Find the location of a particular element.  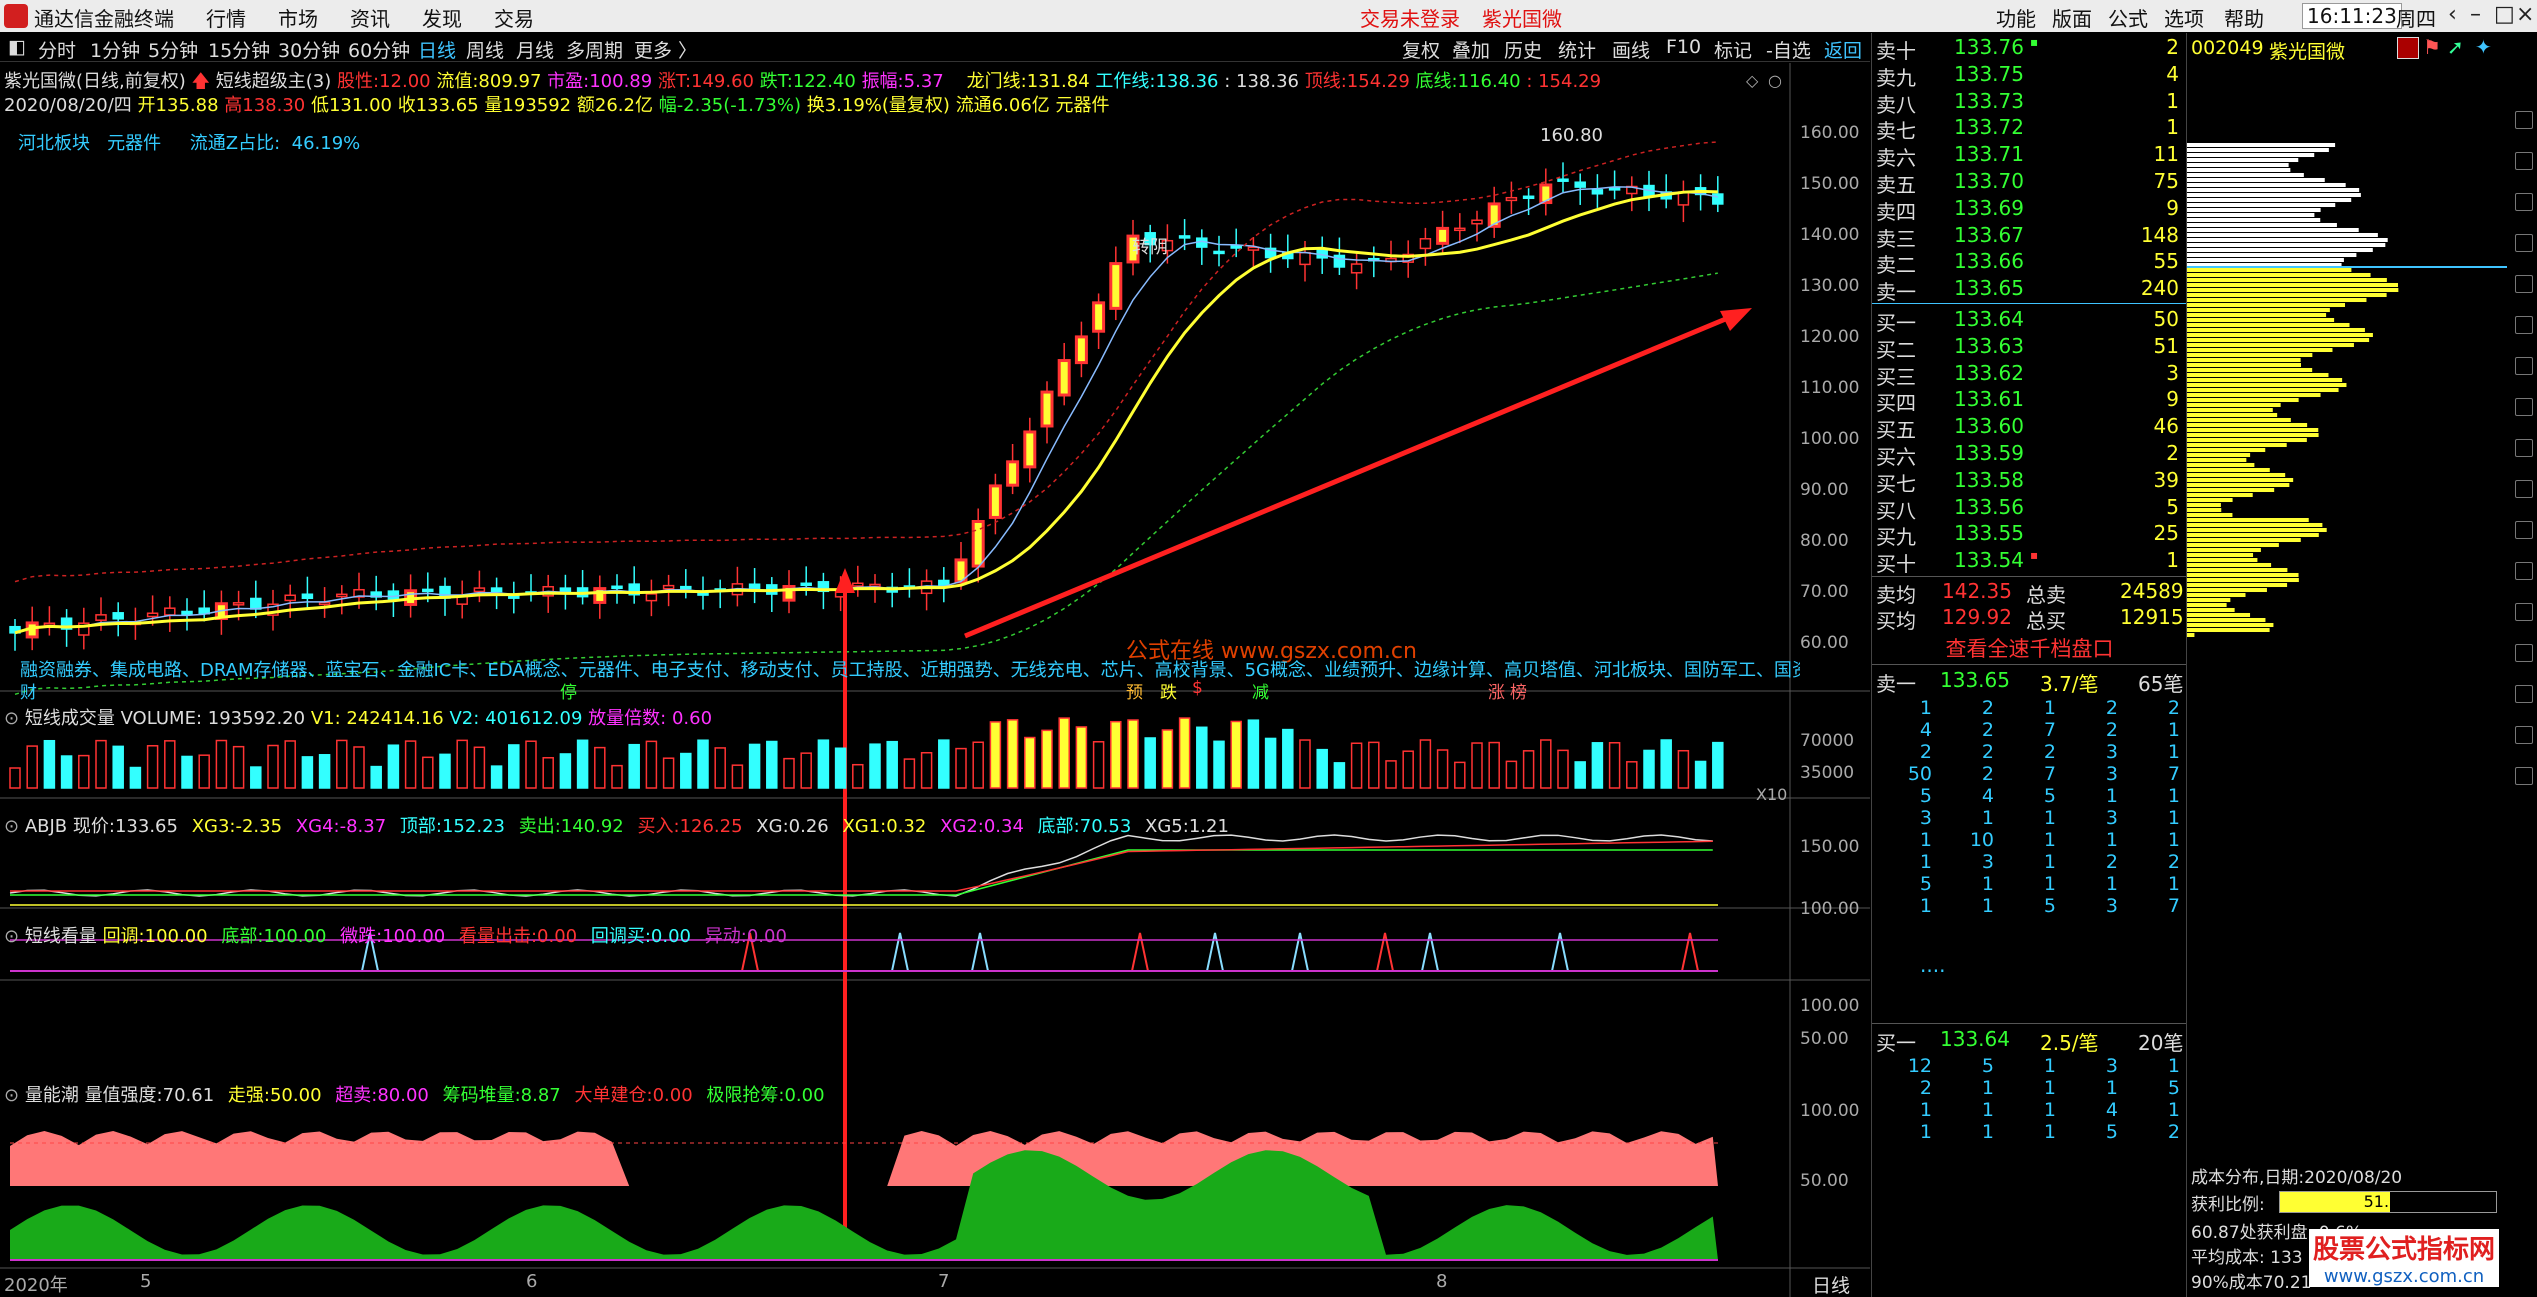

buy-level-row: 买六 133.59 2 is located at coordinates (2029, 455).